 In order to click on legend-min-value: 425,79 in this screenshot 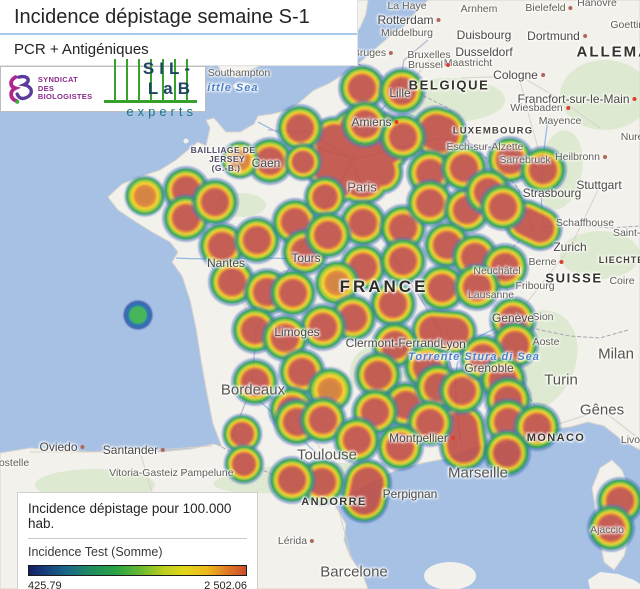, I will do `click(45, 584)`.